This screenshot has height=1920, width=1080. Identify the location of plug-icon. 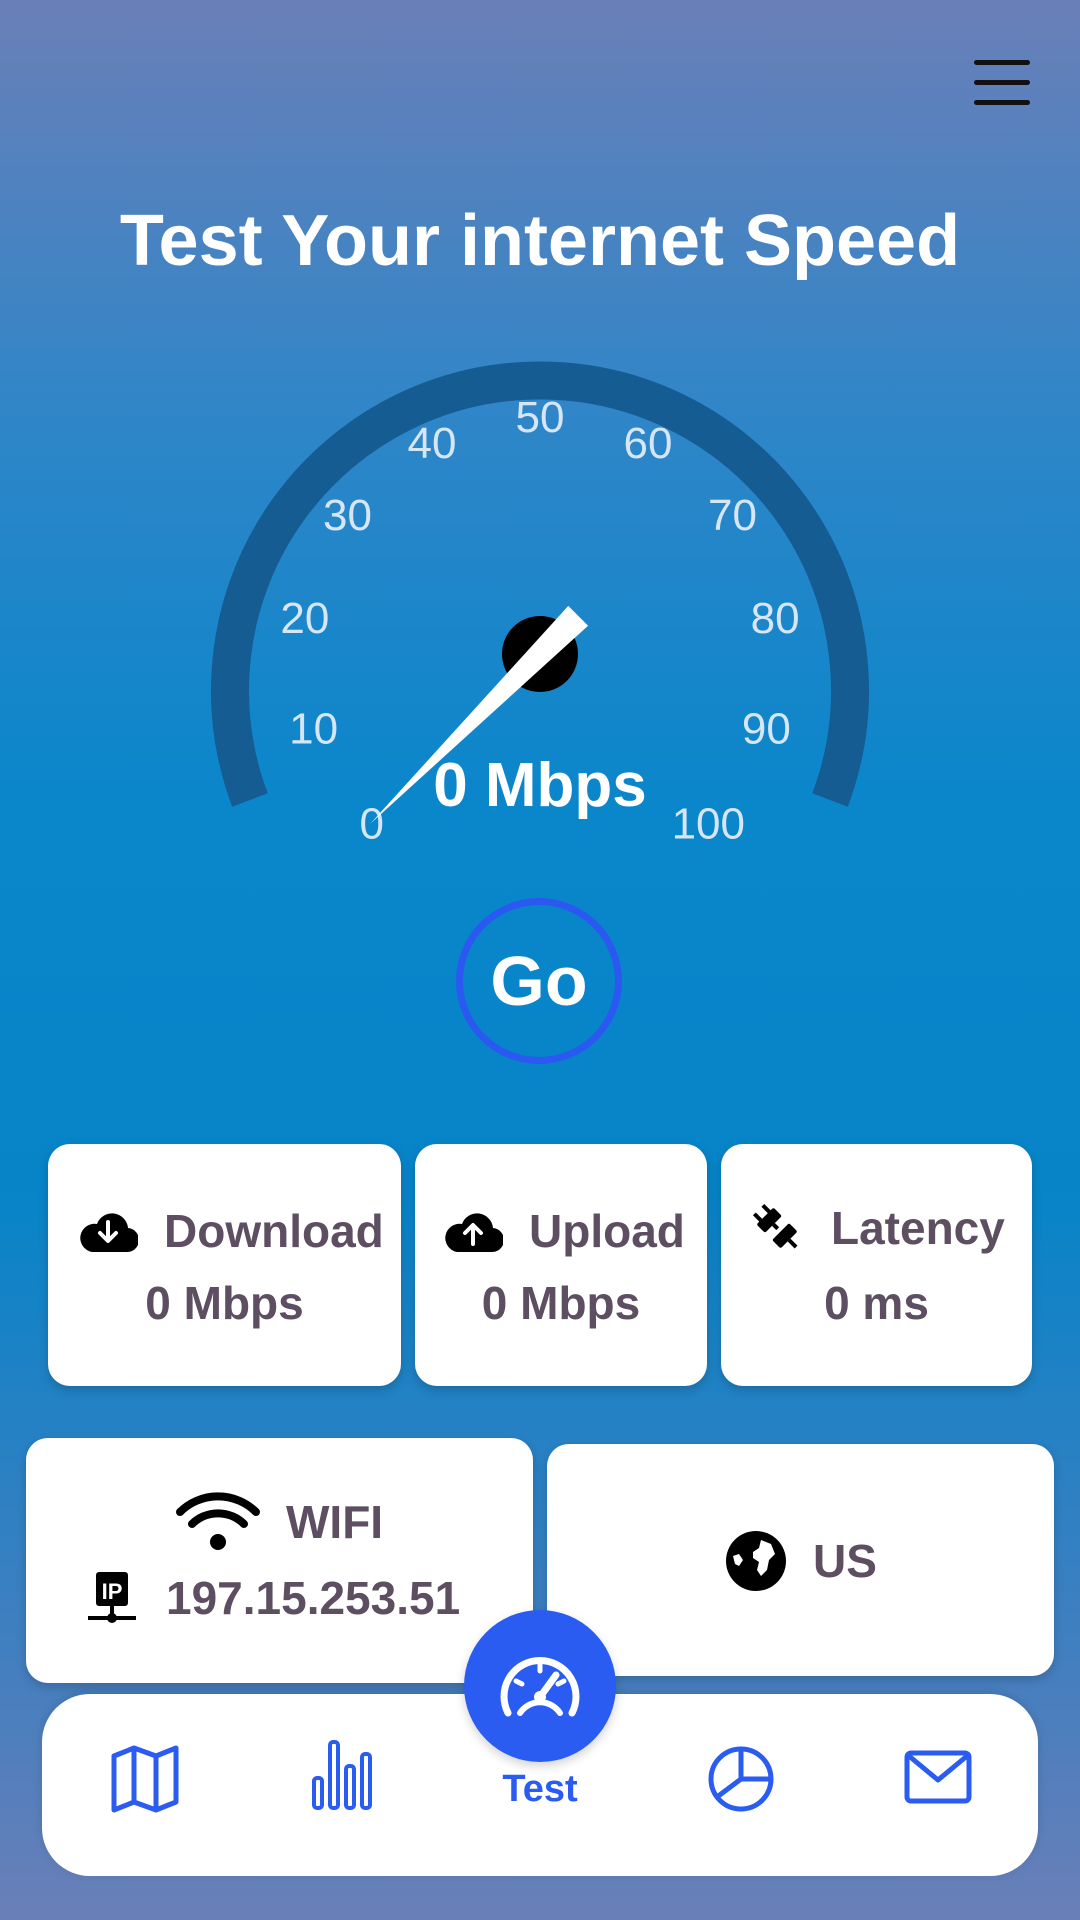
(775, 1226).